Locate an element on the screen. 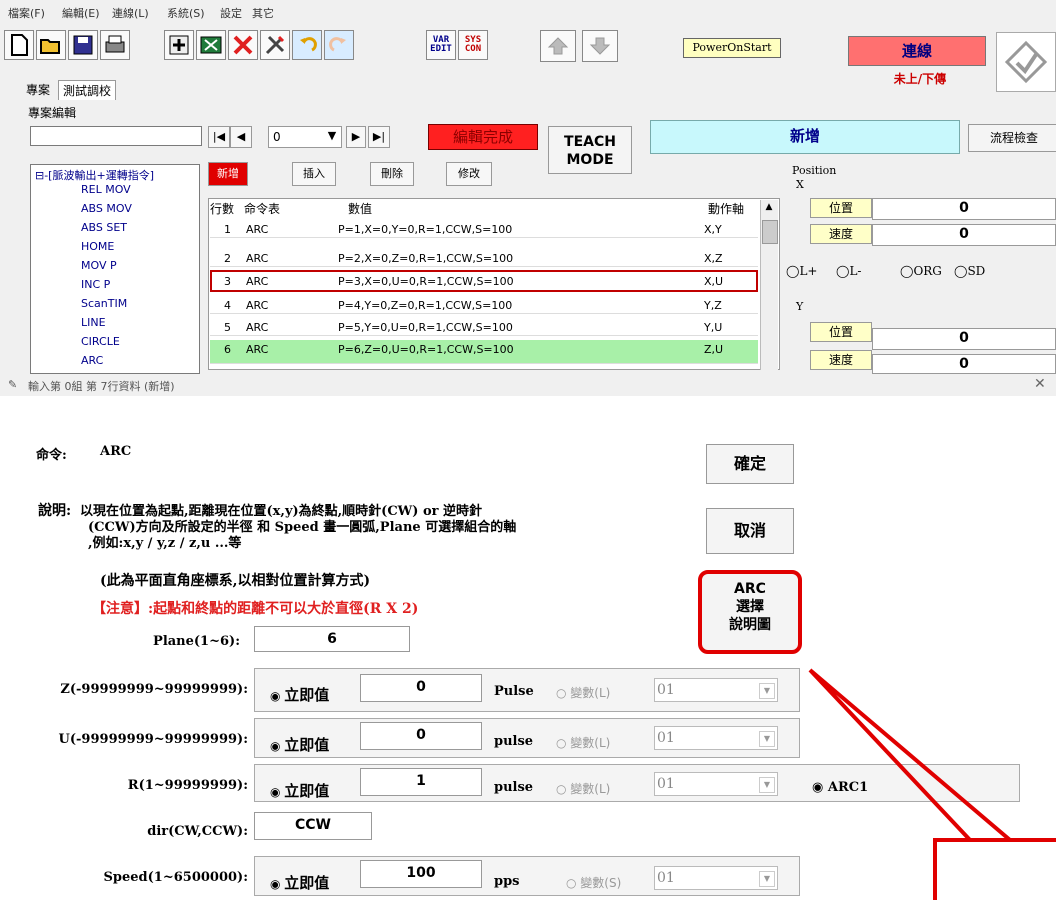 This screenshot has height=900, width=1056. limit-minus-radio: ◯L- is located at coordinates (848, 271).